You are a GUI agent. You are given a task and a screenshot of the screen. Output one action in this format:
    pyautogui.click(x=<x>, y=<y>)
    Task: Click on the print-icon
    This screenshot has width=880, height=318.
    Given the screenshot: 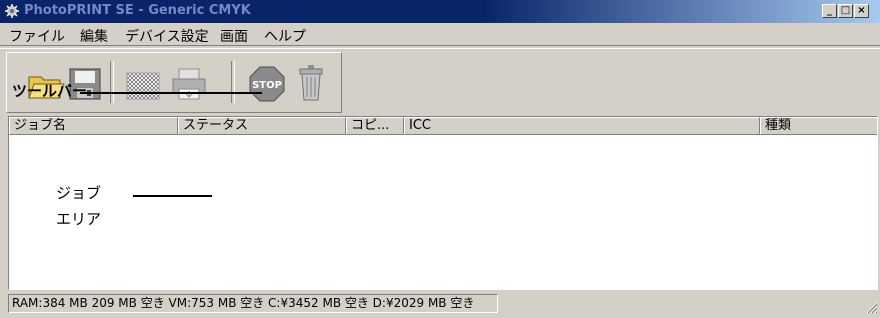 What is the action you would take?
    pyautogui.click(x=189, y=83)
    